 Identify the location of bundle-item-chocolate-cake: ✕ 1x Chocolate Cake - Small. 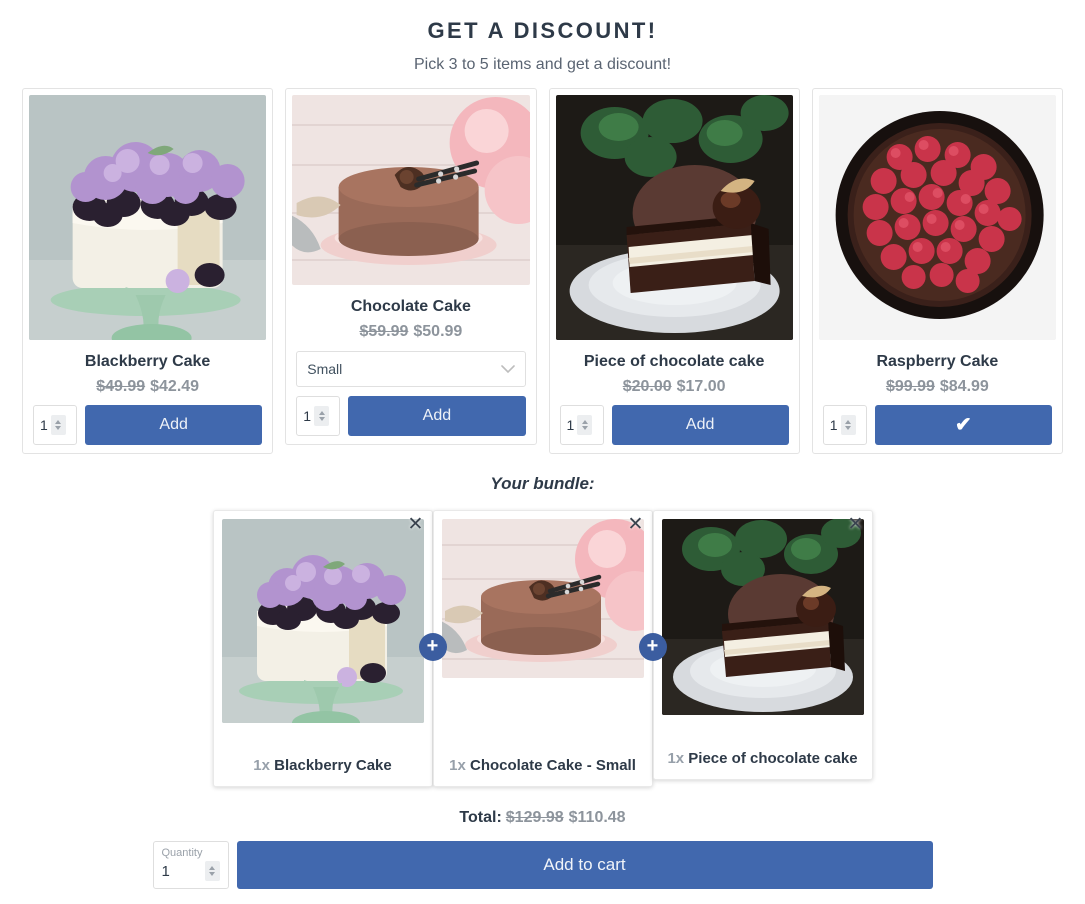
(542, 648).